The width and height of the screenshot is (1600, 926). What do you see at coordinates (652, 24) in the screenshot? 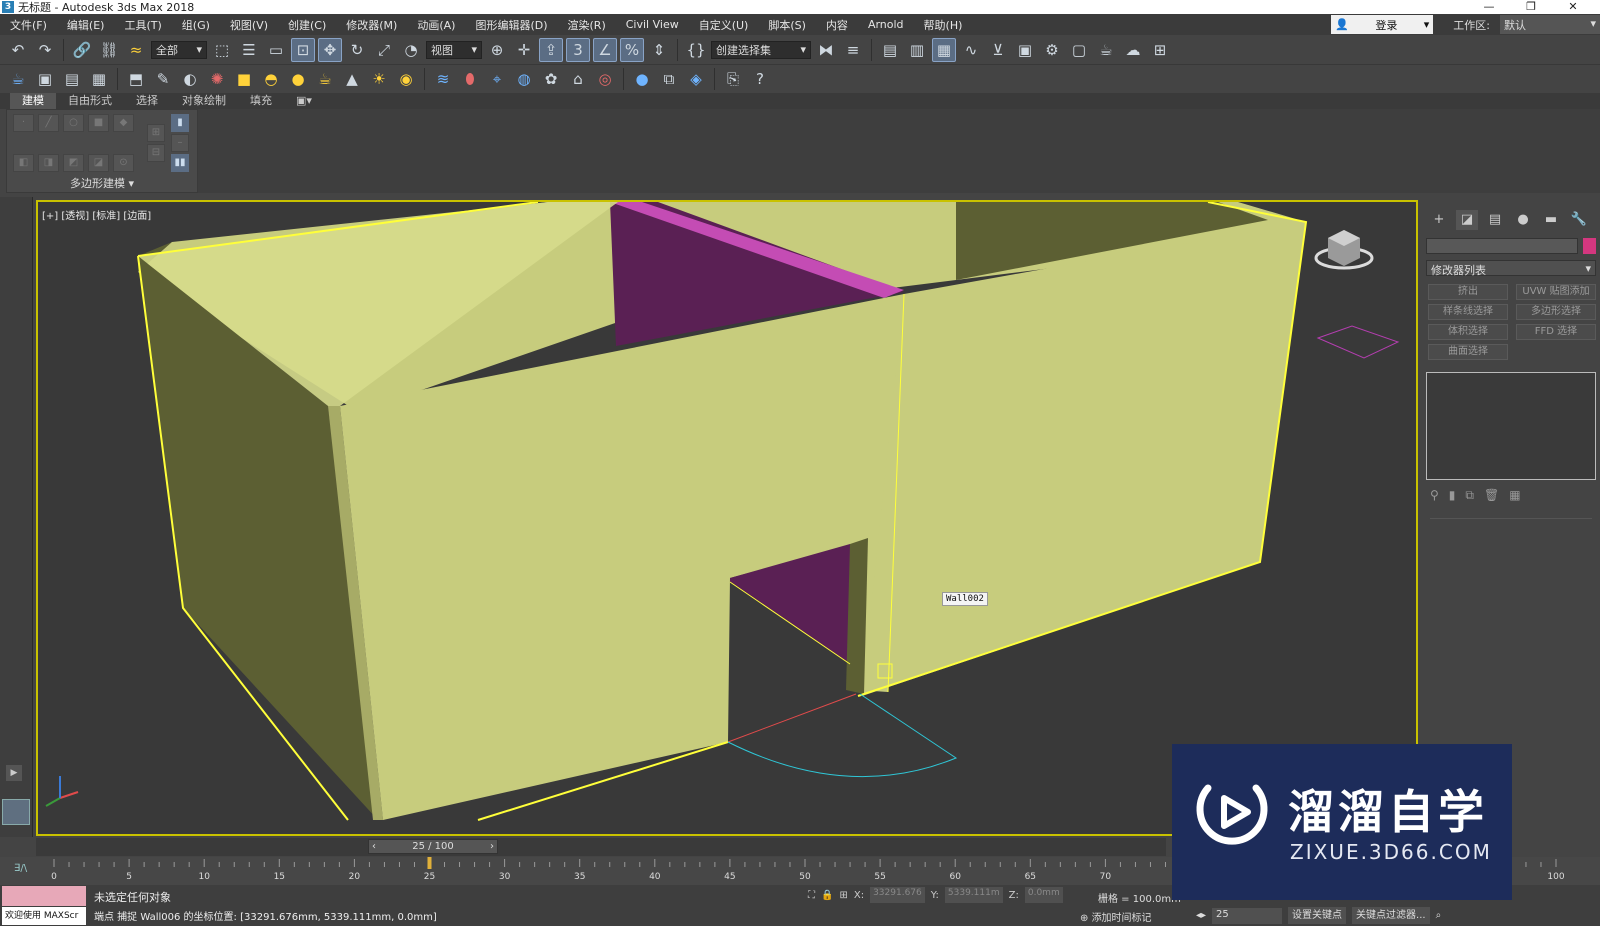
I see `menu-civil-view: Civil View` at bounding box center [652, 24].